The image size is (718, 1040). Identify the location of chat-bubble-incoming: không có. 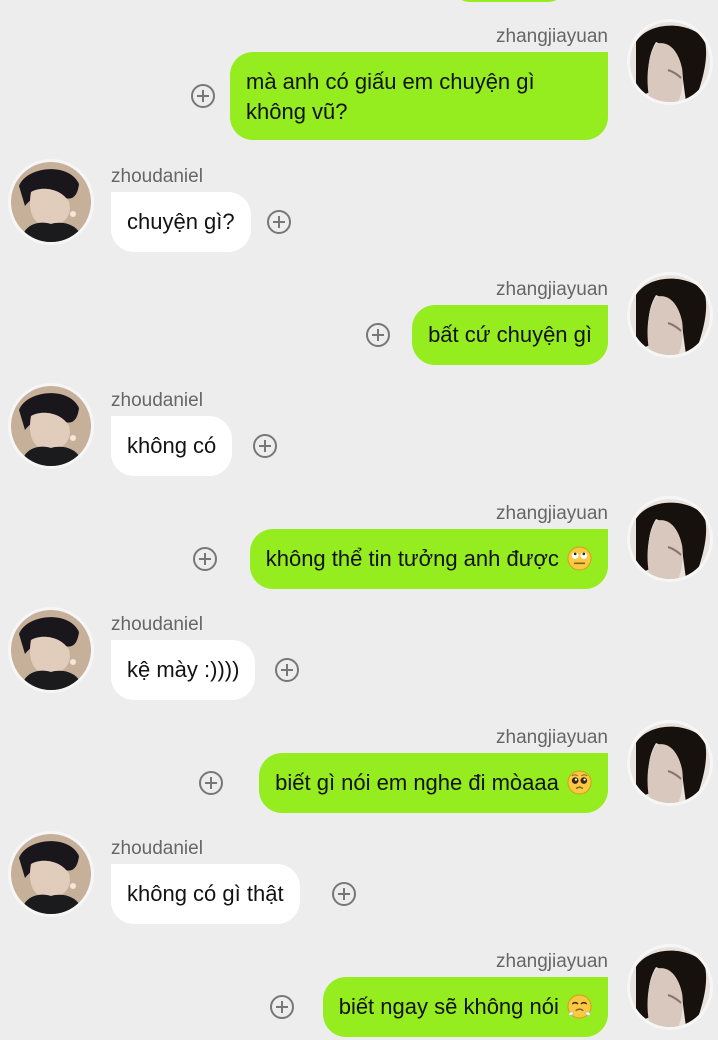
(172, 446).